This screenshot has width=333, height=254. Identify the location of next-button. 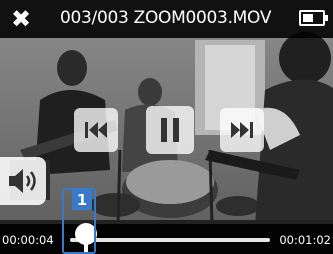
(242, 130).